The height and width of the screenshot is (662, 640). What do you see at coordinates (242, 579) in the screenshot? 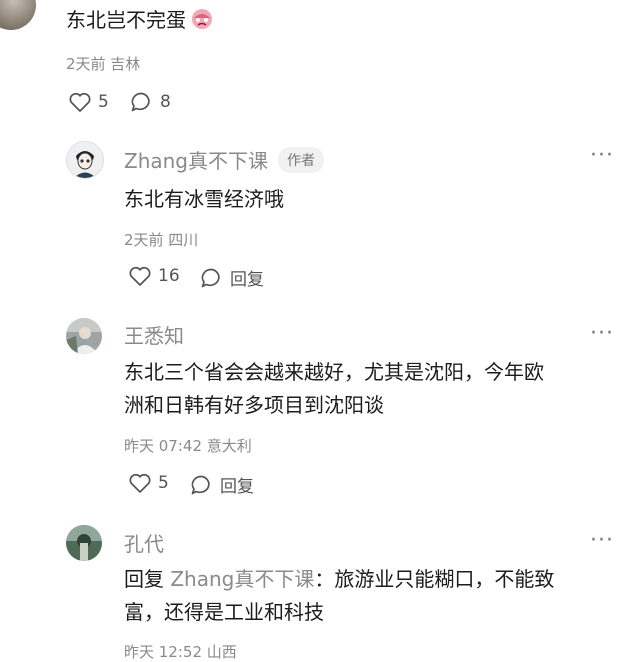
I see `reply-to-username: Zhang真不下课` at bounding box center [242, 579].